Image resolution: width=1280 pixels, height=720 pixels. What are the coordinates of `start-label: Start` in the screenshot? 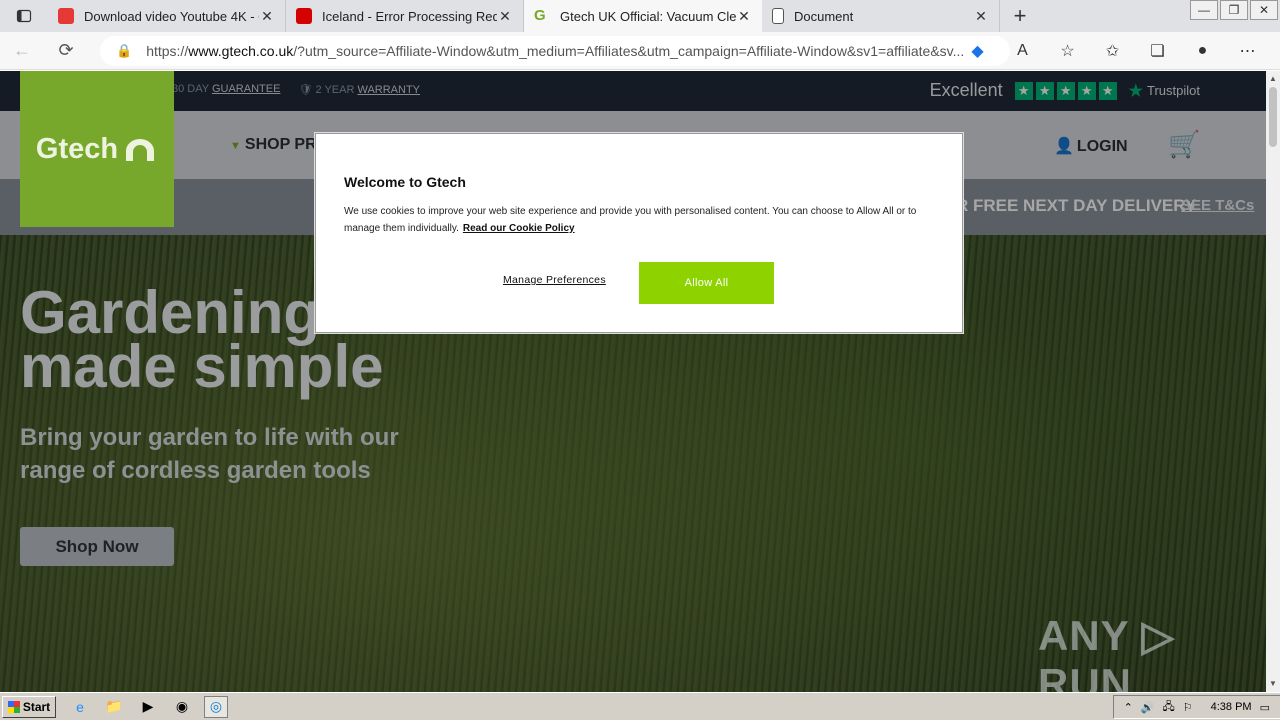 It's located at (36, 706).